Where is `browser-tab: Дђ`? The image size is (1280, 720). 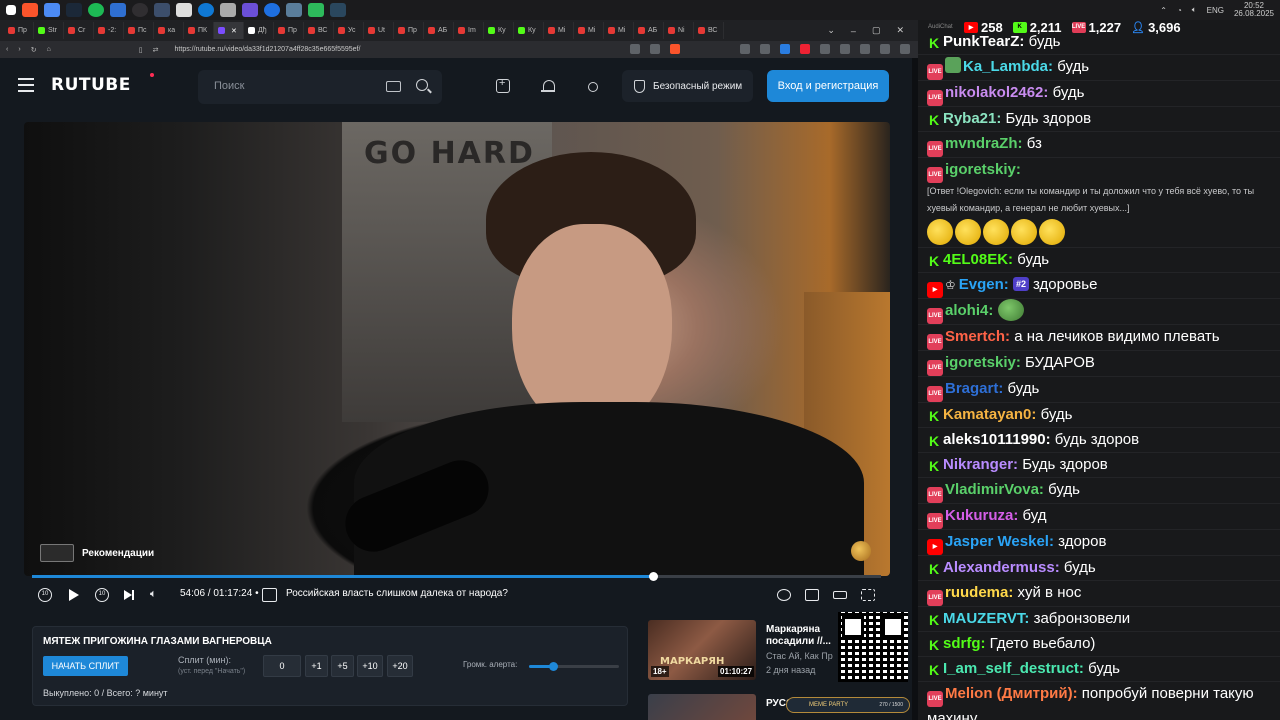 browser-tab: Дђ is located at coordinates (259, 30).